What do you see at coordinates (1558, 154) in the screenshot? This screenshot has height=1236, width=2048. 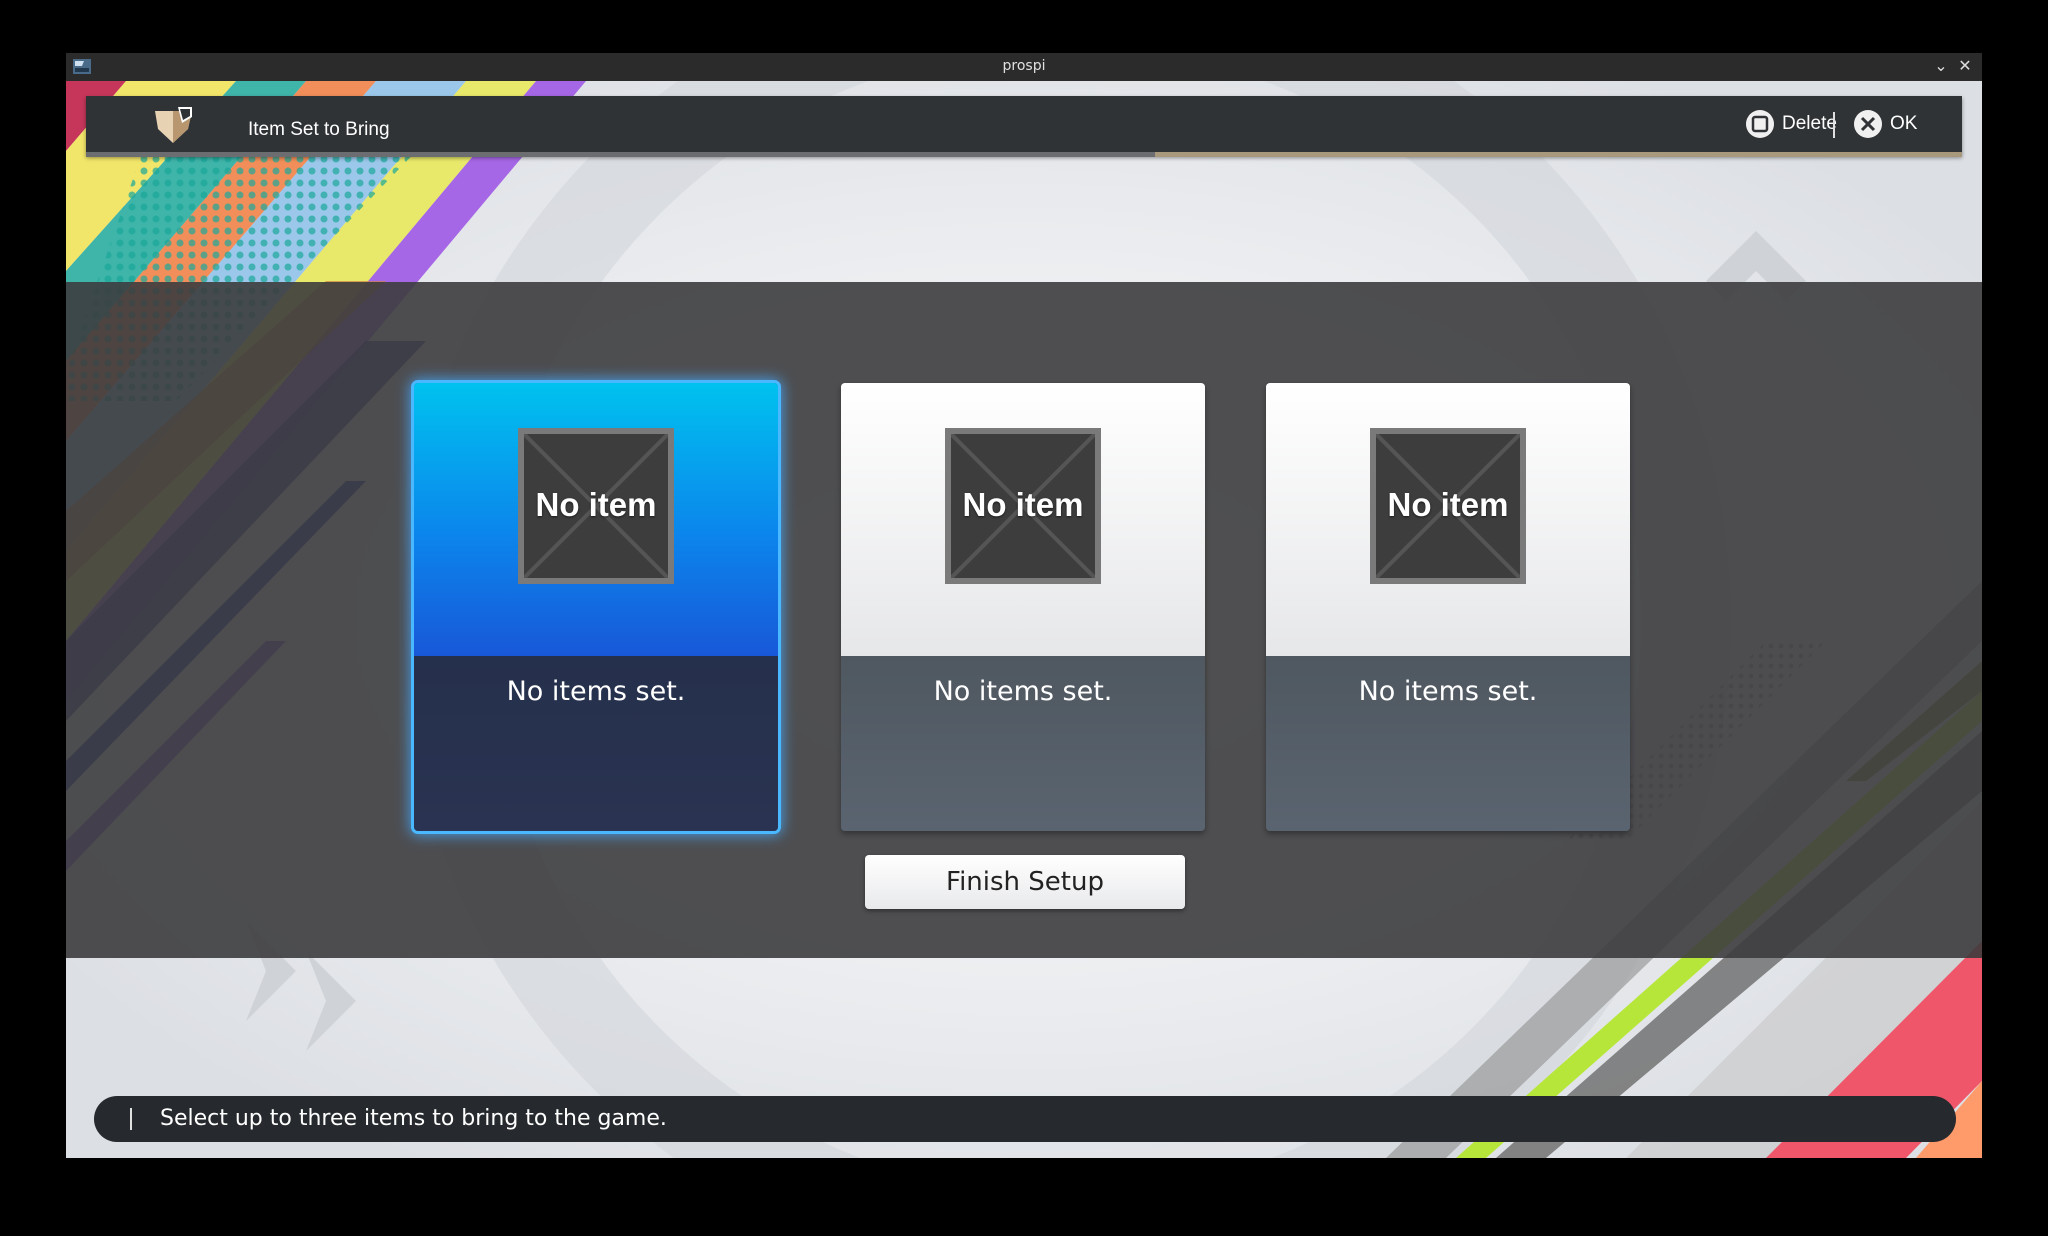 I see `progress-fill` at bounding box center [1558, 154].